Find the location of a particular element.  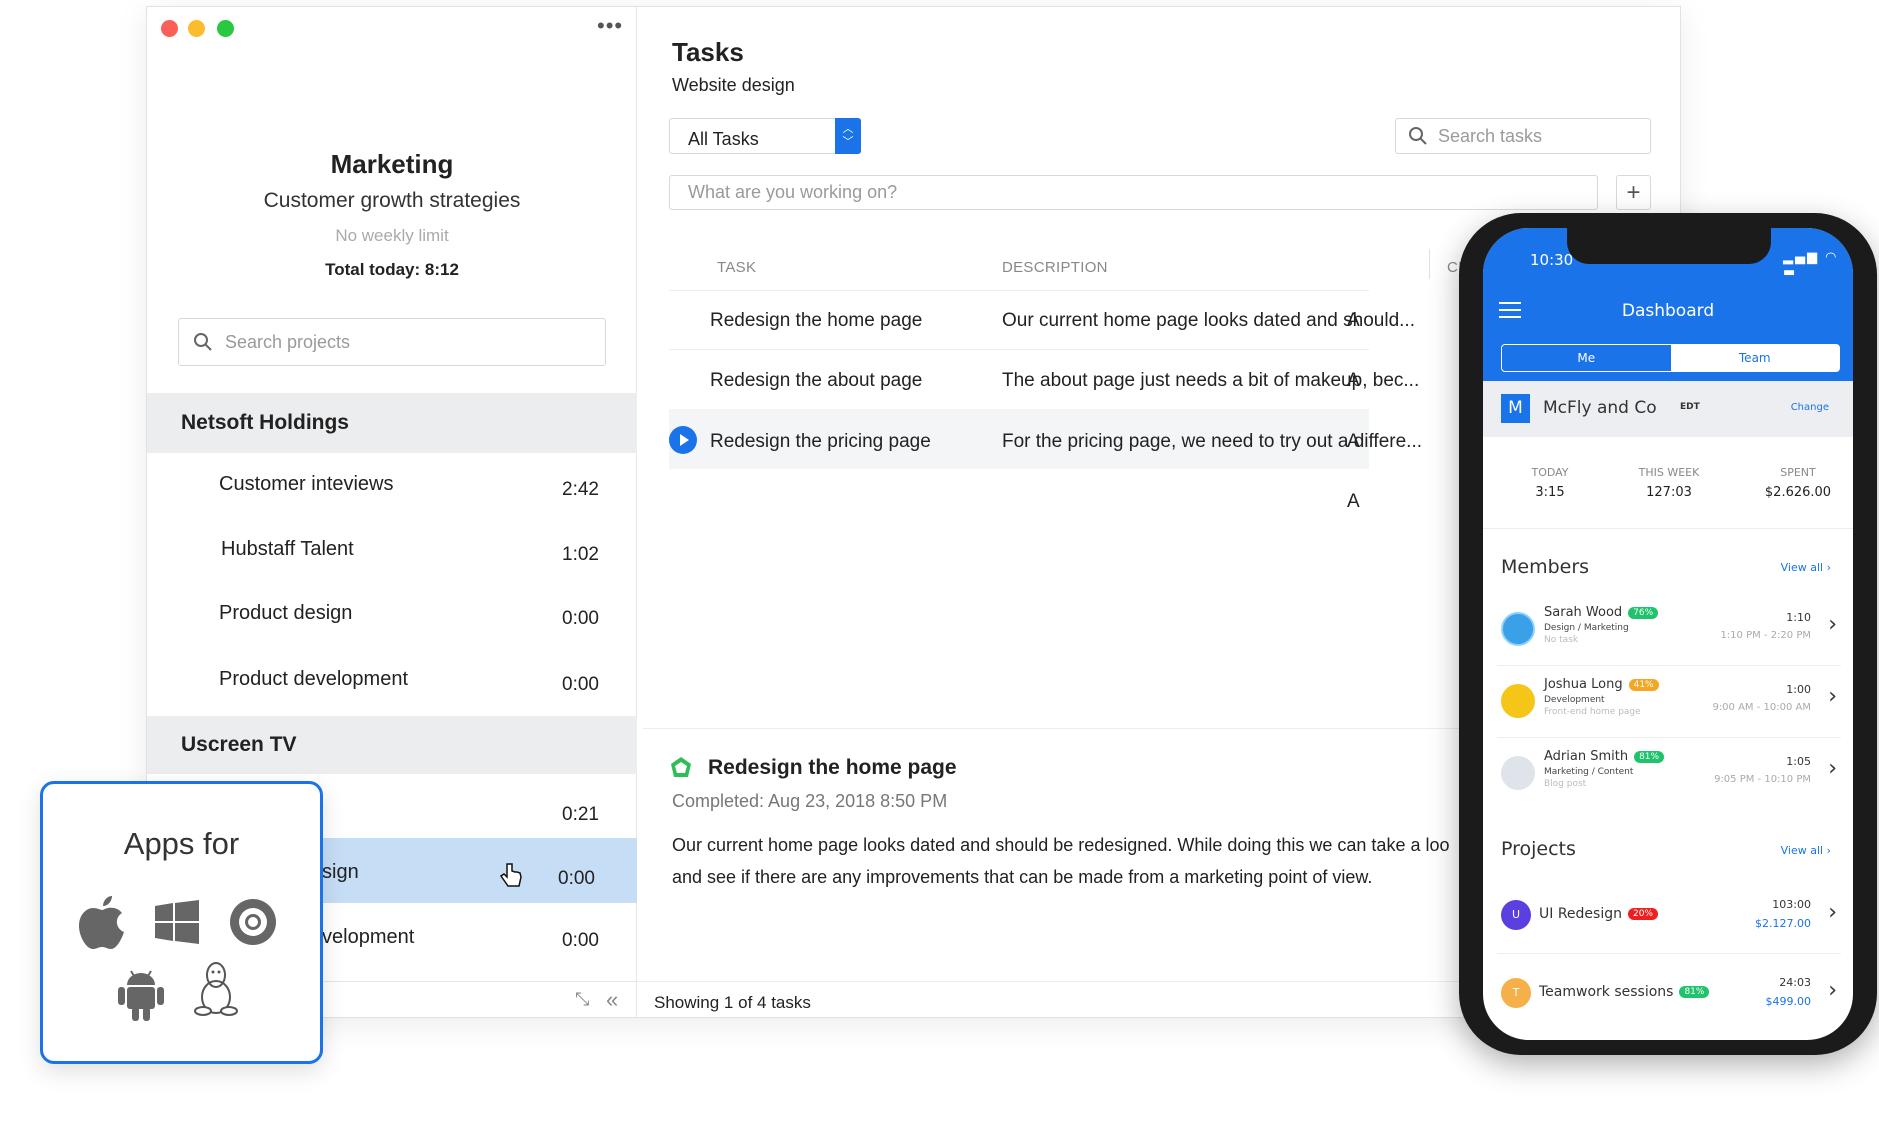

org-avatar: M is located at coordinates (1515, 408).